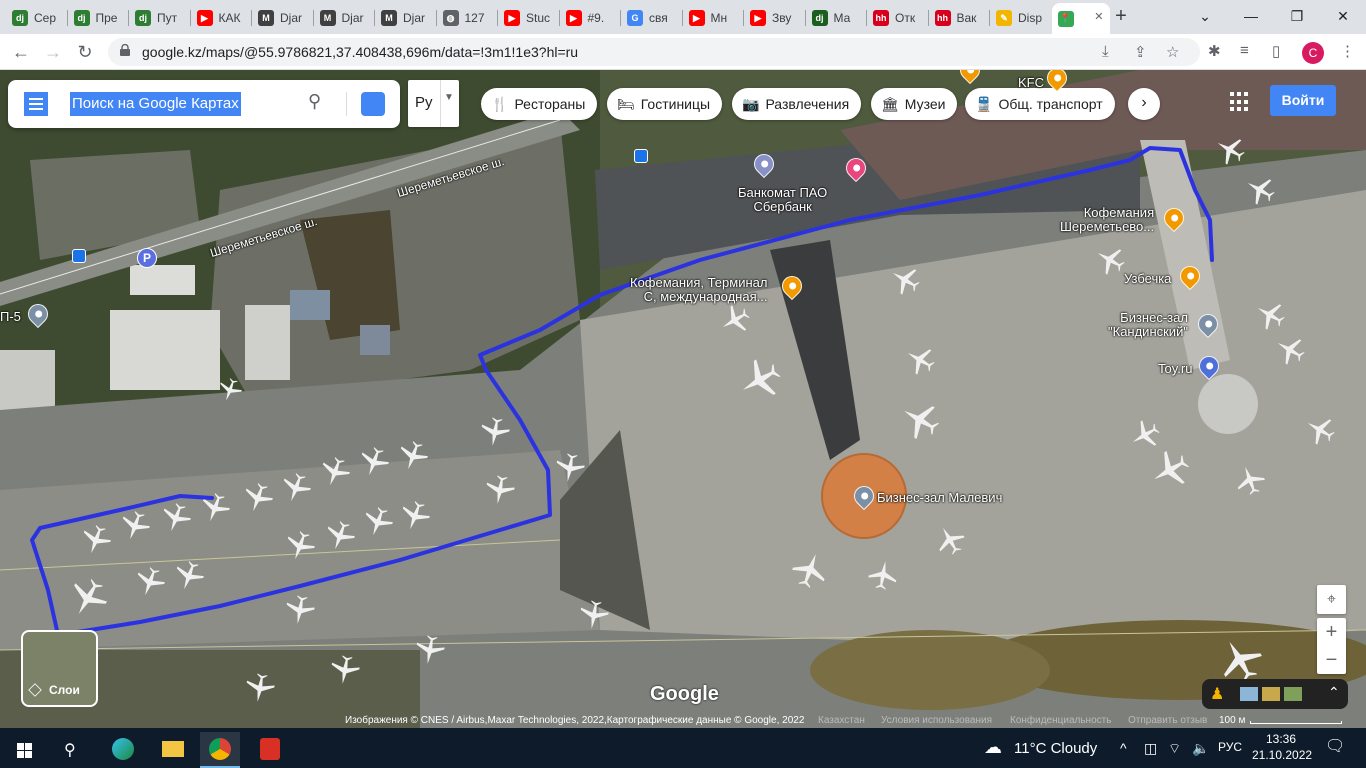  I want to click on clock-date: 21.10.2022, so click(1282, 755).